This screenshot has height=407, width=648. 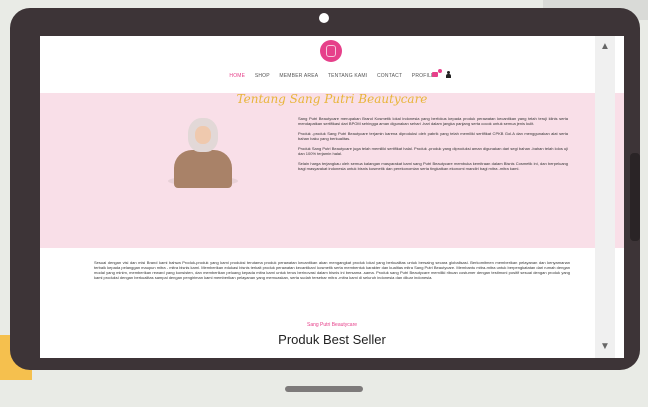 What do you see at coordinates (332, 325) in the screenshot?
I see `products-subtitle: Sang Putri Beautycare` at bounding box center [332, 325].